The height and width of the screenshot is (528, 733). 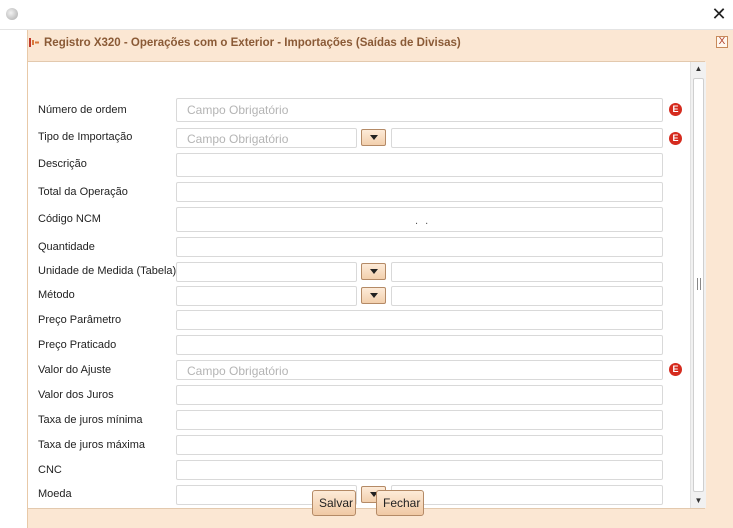 I want to click on scroll-down-icon: ▼, so click(x=698, y=501).